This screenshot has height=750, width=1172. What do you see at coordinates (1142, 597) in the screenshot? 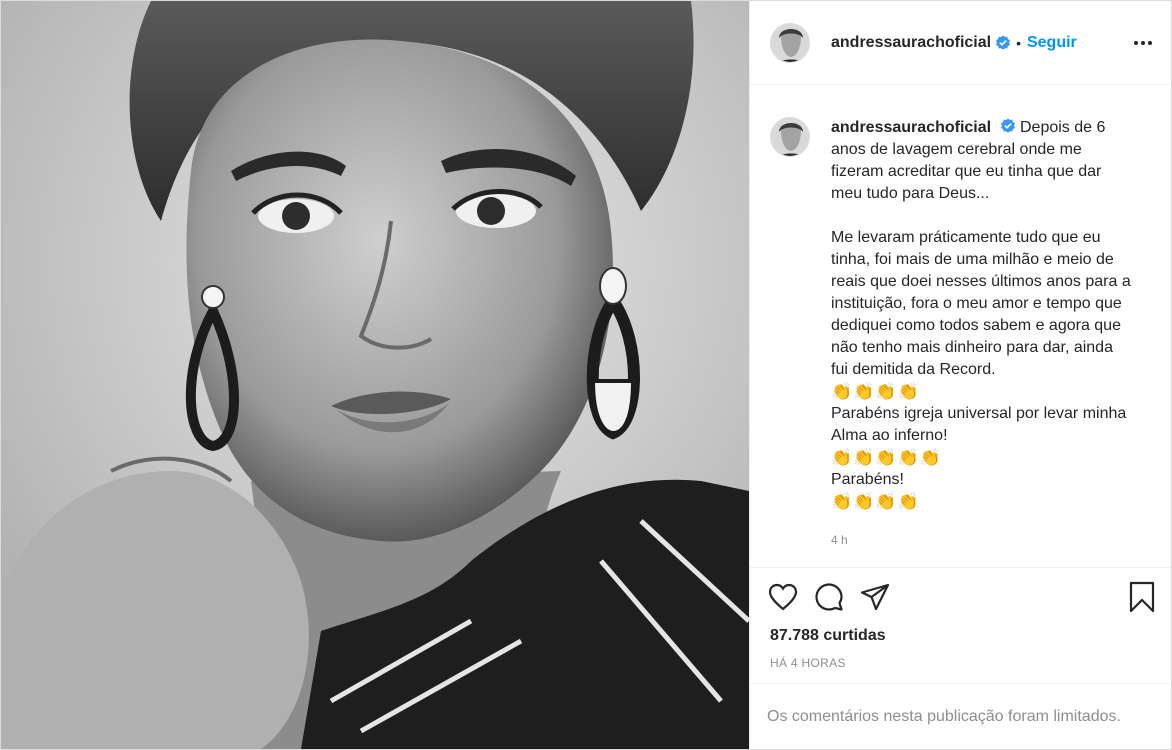
I see `bookmark-icon` at bounding box center [1142, 597].